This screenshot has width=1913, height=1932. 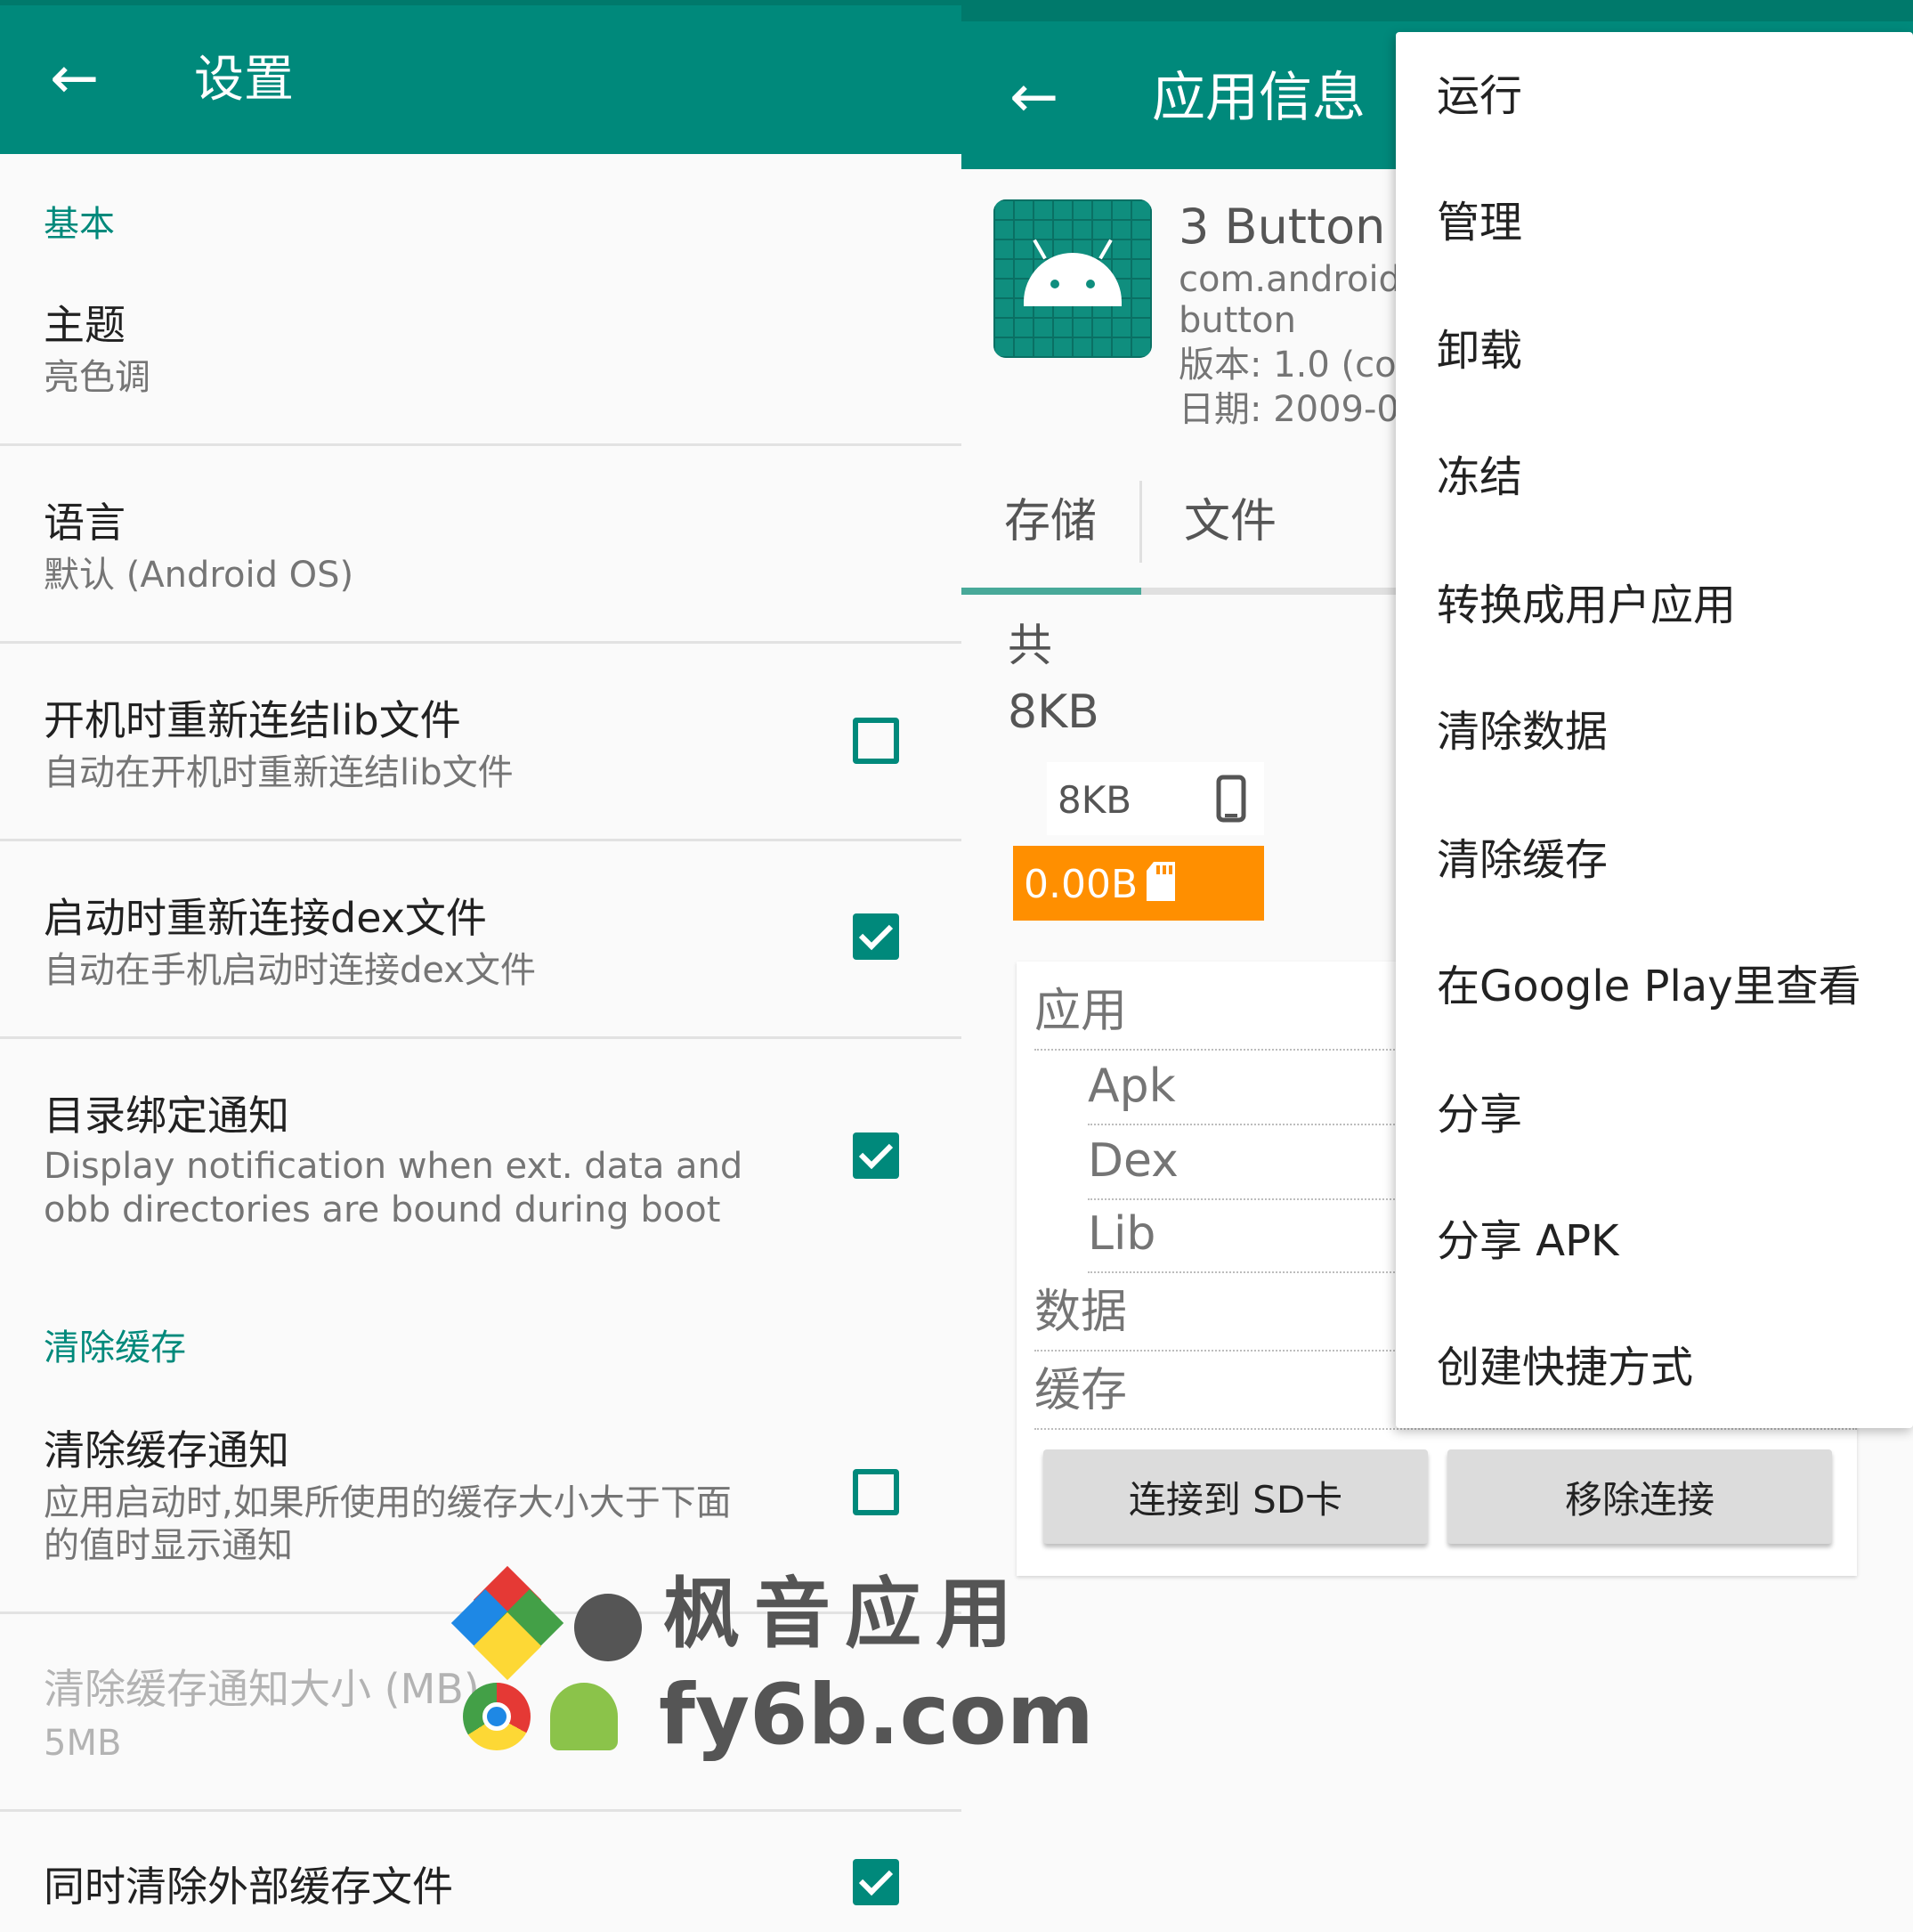 What do you see at coordinates (1522, 860) in the screenshot?
I see `menu-item-clear-cache: 清除缓存` at bounding box center [1522, 860].